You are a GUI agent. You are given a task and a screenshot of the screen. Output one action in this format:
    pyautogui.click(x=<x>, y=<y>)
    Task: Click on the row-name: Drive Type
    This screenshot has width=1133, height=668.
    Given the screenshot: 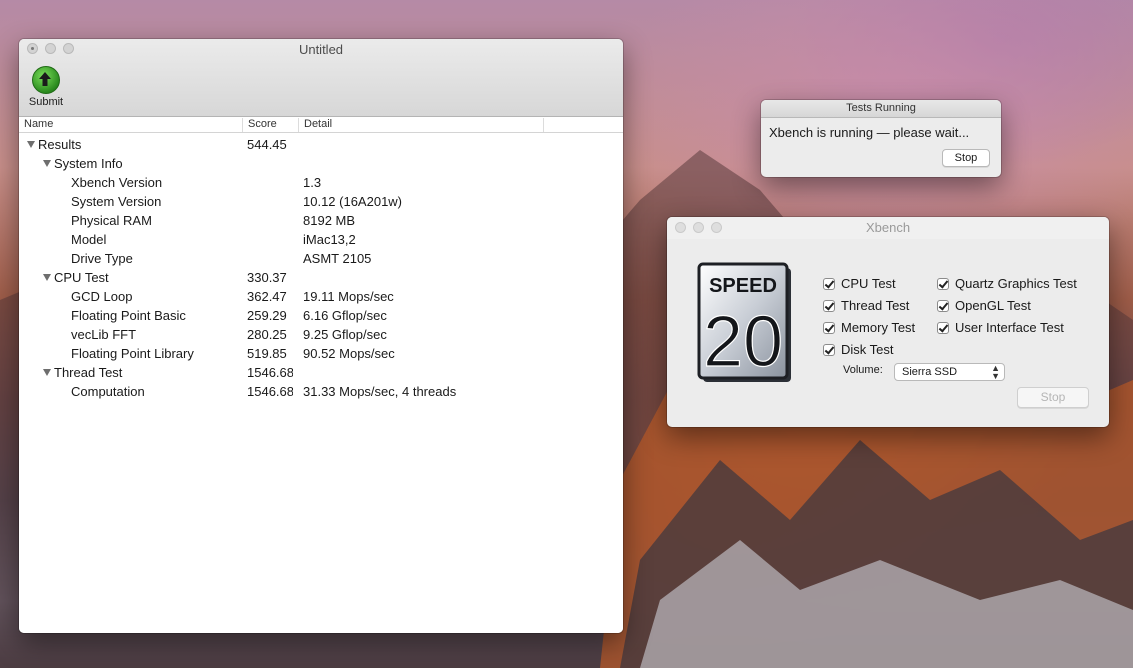 What is the action you would take?
    pyautogui.click(x=102, y=258)
    